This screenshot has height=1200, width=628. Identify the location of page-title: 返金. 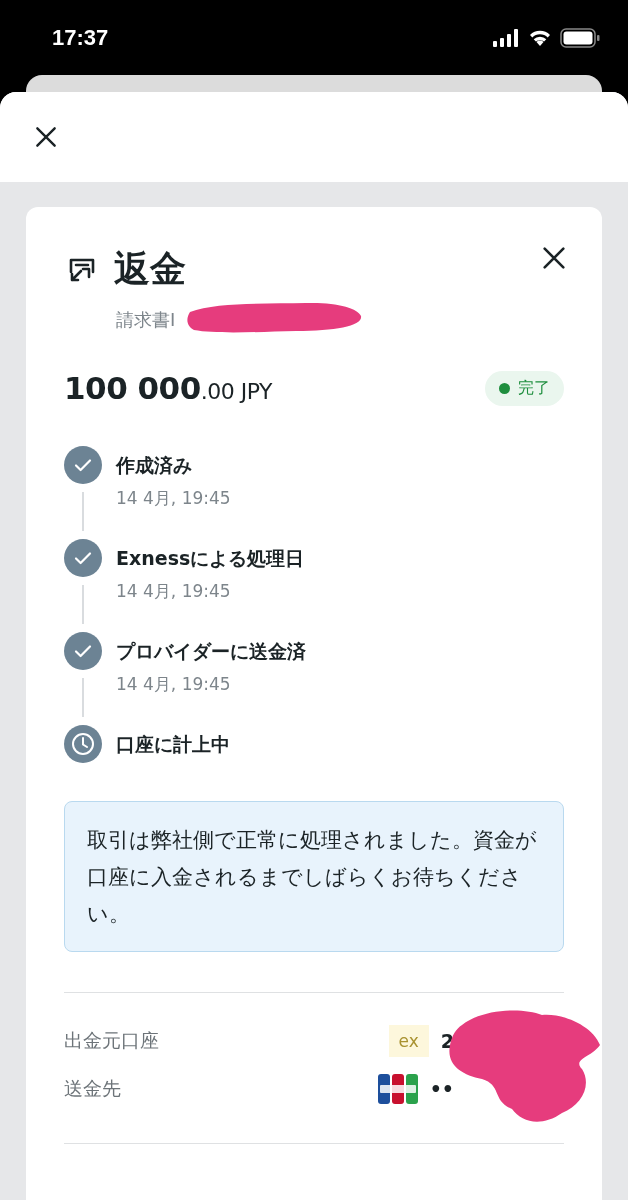
(150, 269).